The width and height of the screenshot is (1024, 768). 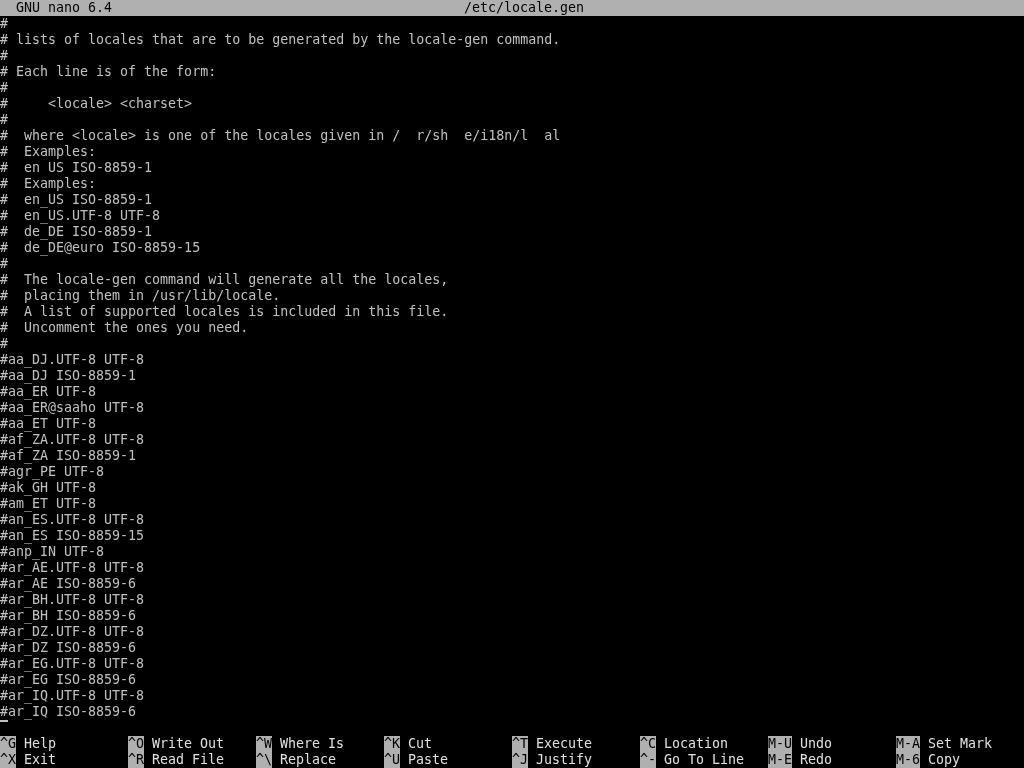 What do you see at coordinates (108, 71) in the screenshot?
I see `text-line: # Each line is of the form:` at bounding box center [108, 71].